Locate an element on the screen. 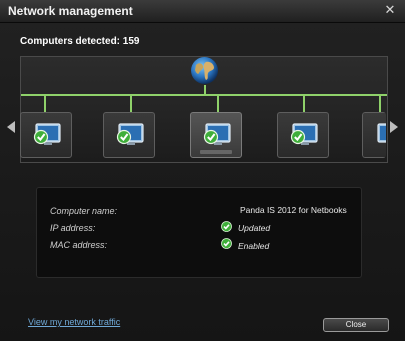 The image size is (405, 341). product-name: Panda IS 2012 for Netbooks is located at coordinates (293, 210).